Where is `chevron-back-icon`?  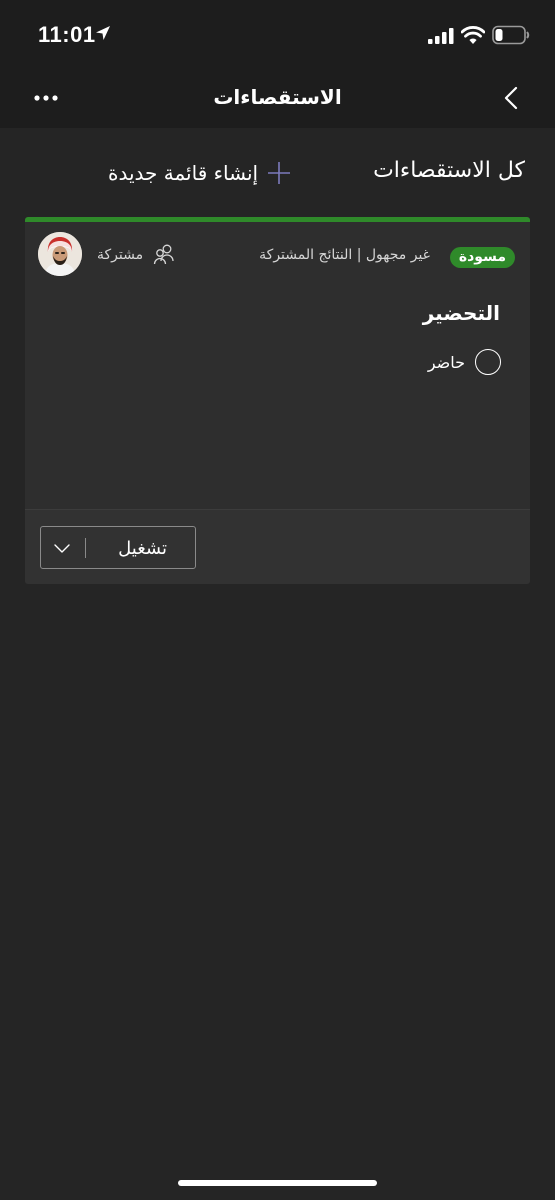 chevron-back-icon is located at coordinates (511, 98).